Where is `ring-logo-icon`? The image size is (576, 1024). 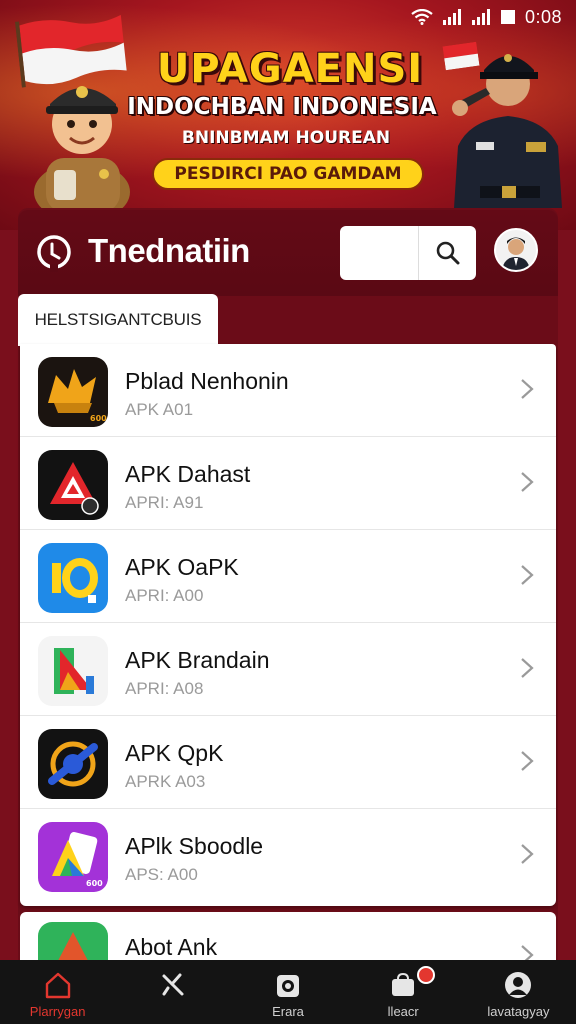
ring-logo-icon is located at coordinates (73, 764).